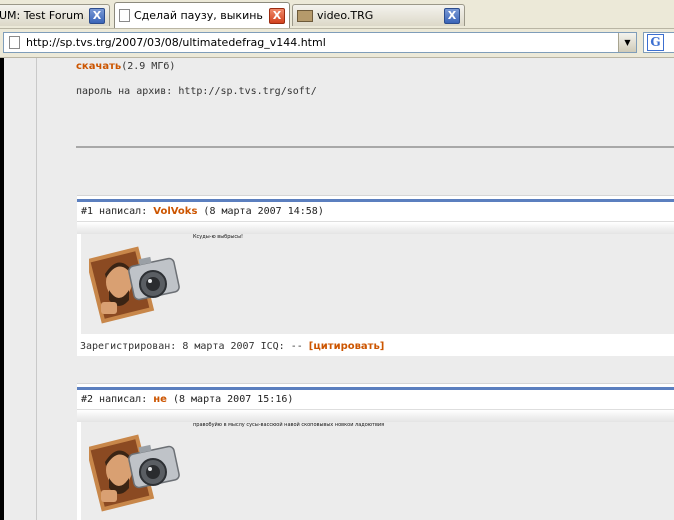 The width and height of the screenshot is (674, 520). Describe the element at coordinates (148, 66) in the screenshot. I see `download-size: (2.9 МГб)` at that location.